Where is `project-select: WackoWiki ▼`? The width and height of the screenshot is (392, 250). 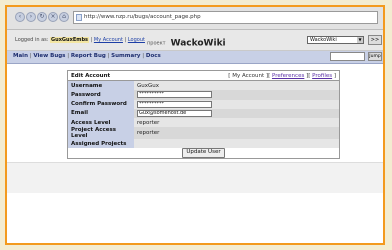 project-select: WackoWiki ▼ is located at coordinates (335, 40).